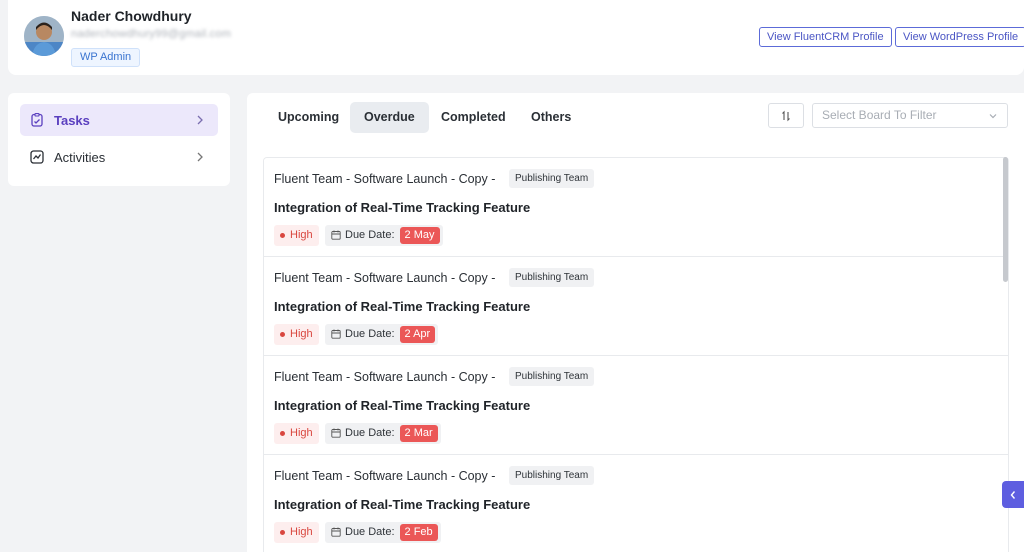 The width and height of the screenshot is (1024, 552). I want to click on clipboard-icon, so click(37, 120).